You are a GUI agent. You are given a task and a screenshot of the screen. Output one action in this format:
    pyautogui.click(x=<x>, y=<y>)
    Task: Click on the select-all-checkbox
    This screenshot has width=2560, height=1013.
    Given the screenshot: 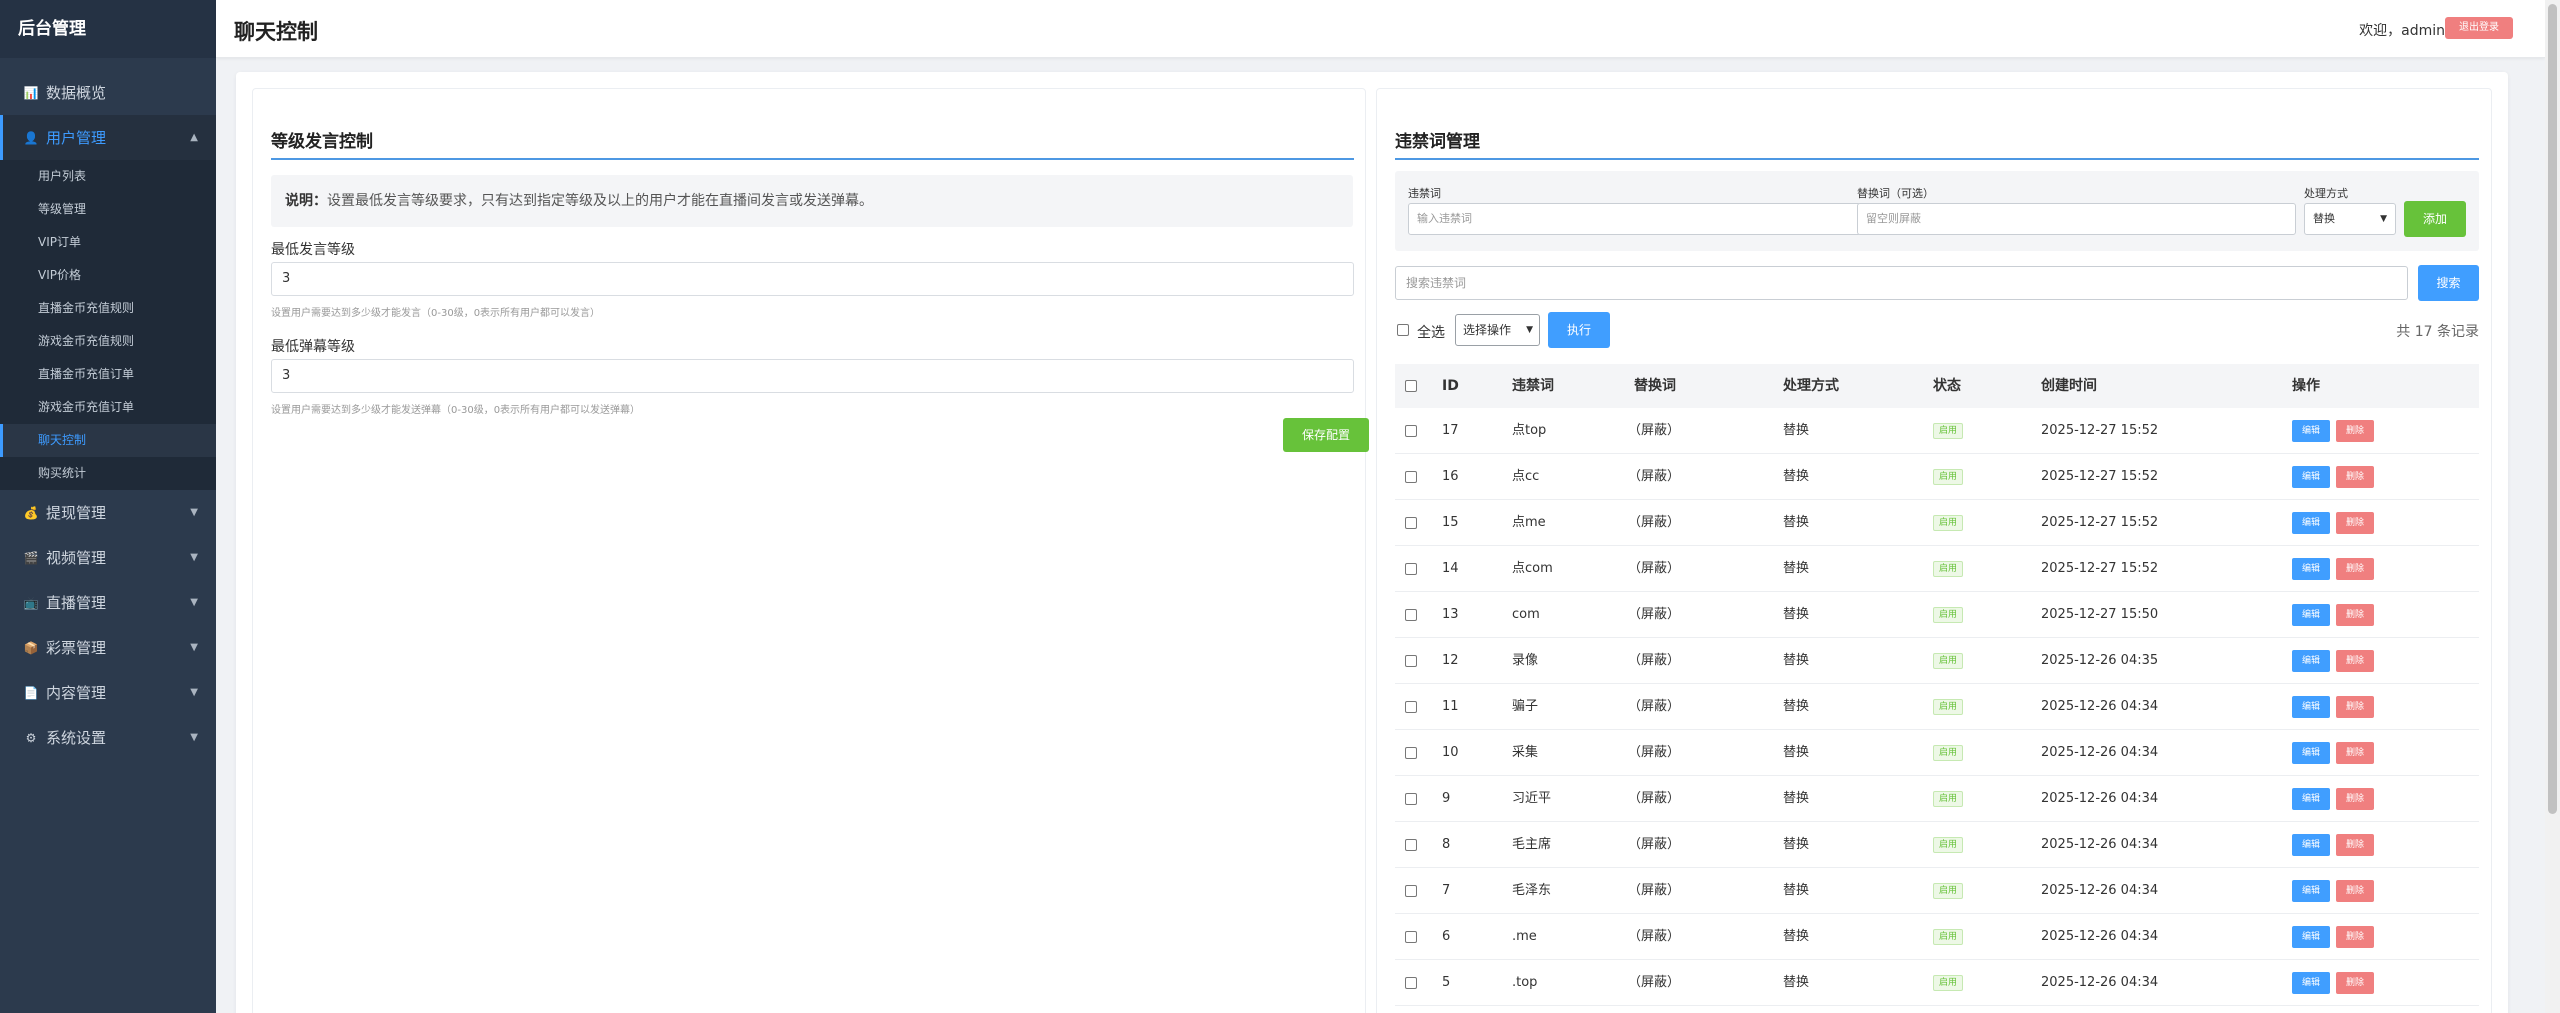 What is the action you would take?
    pyautogui.click(x=1403, y=330)
    